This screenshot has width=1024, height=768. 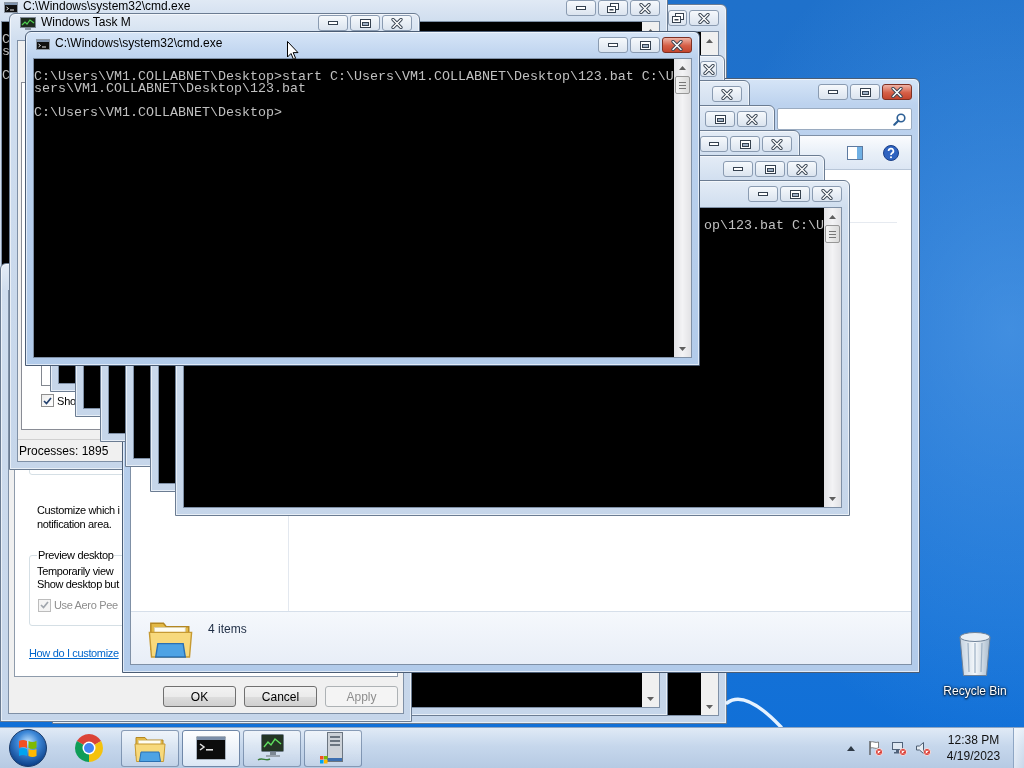 What do you see at coordinates (199, 696) in the screenshot?
I see `dialog-button: OK` at bounding box center [199, 696].